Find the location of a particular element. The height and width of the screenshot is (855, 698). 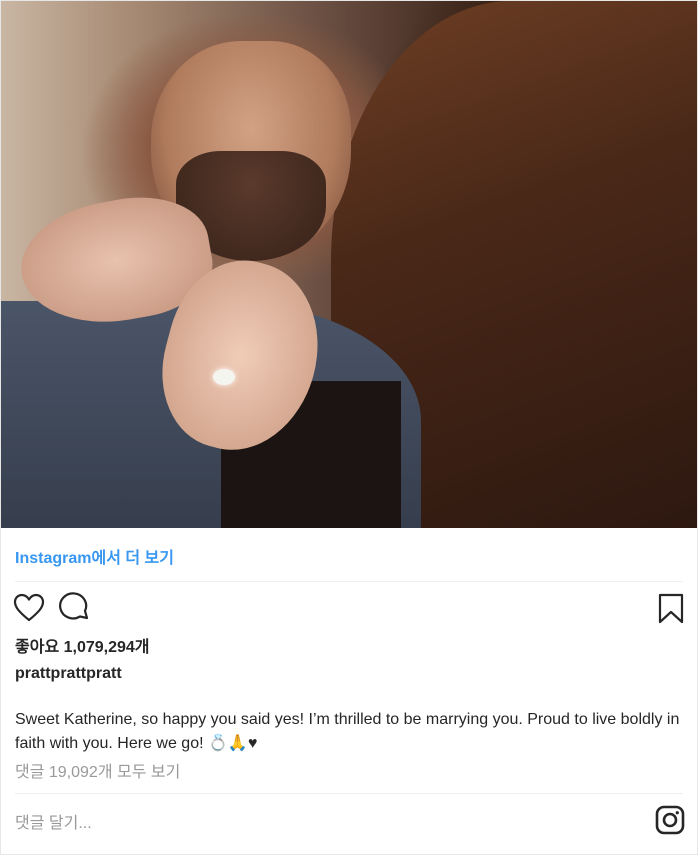

bookmark-icon is located at coordinates (671, 611).